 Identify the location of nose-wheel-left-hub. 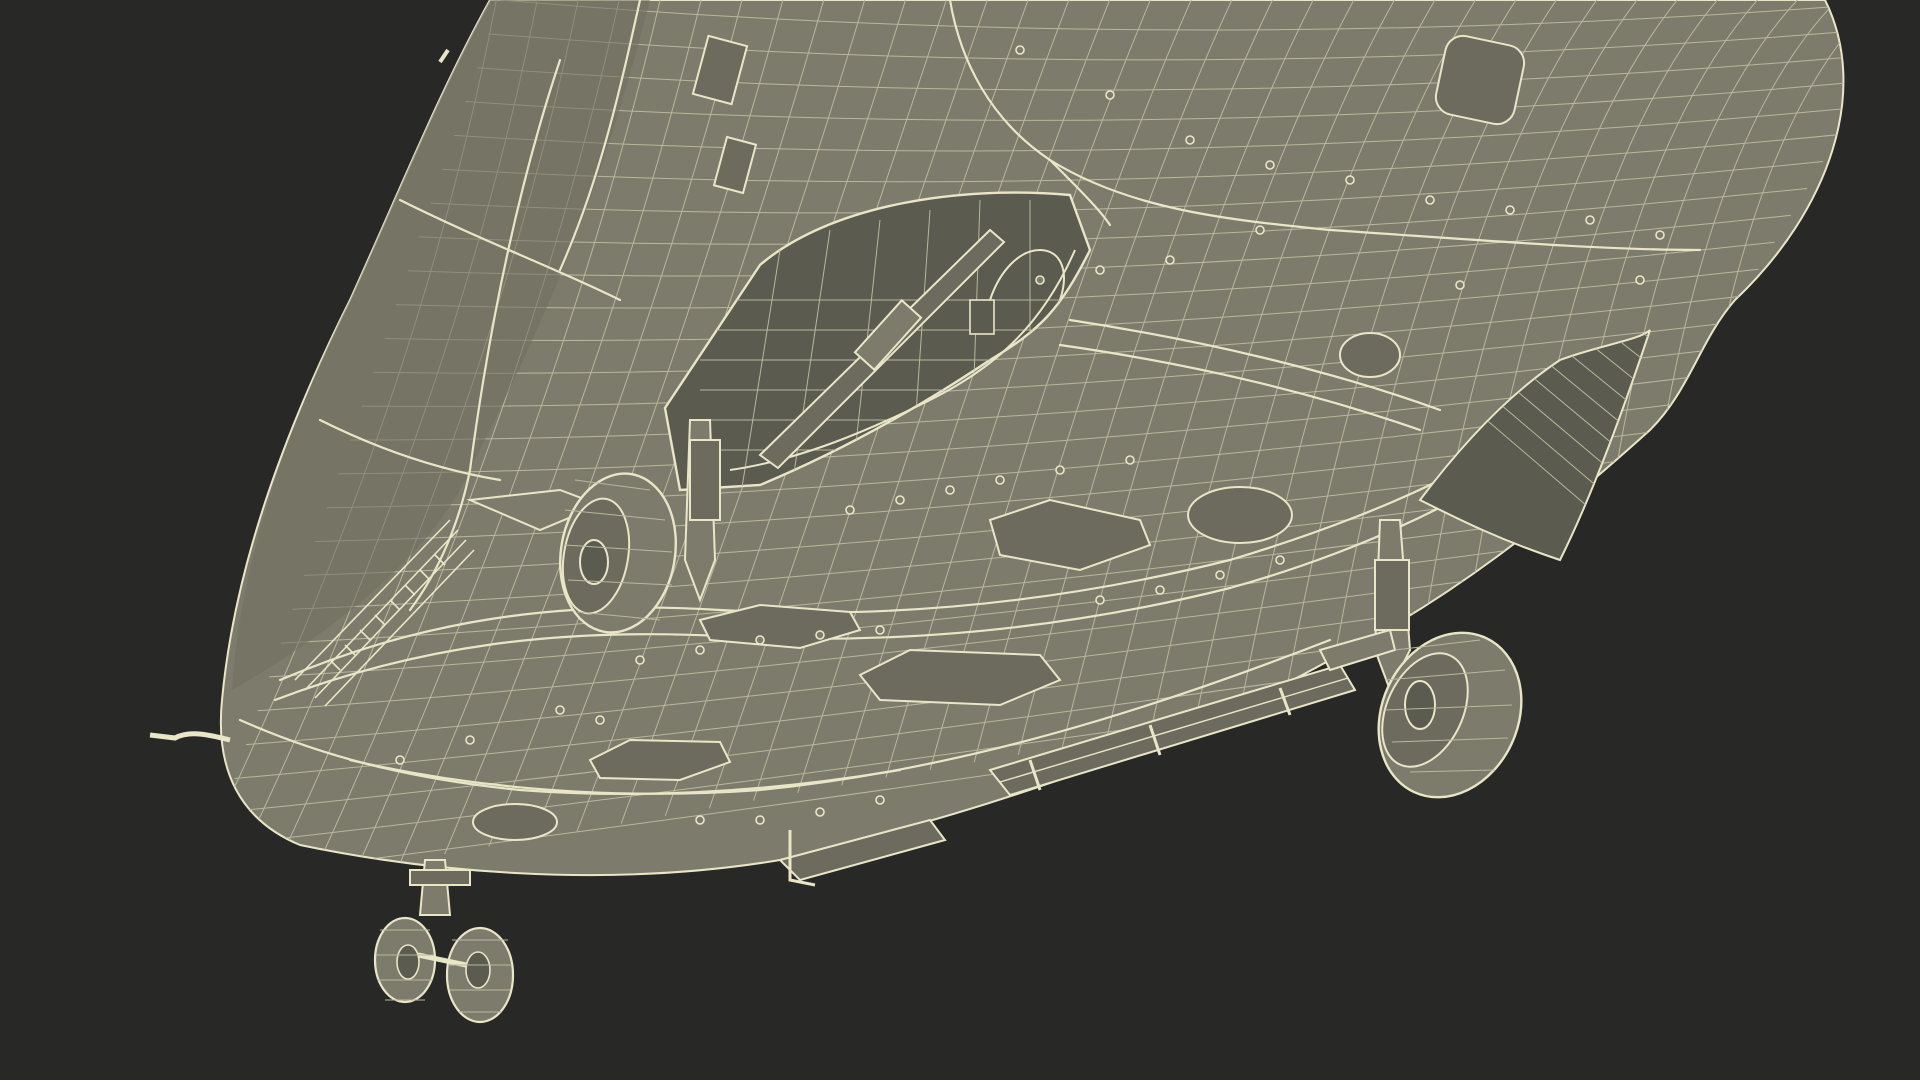
(408, 962).